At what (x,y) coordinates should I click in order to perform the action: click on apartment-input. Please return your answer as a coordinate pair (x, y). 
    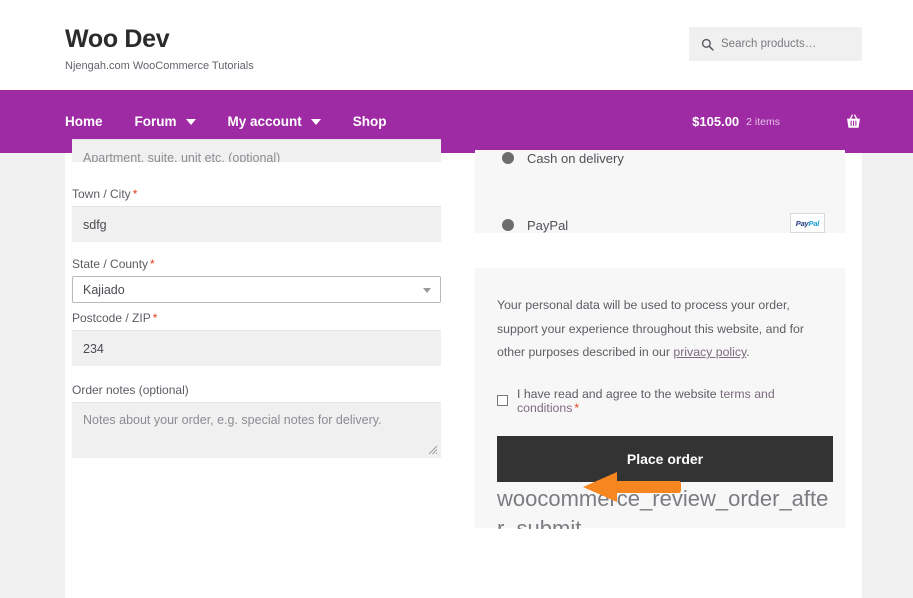
    Looking at the image, I should click on (256, 150).